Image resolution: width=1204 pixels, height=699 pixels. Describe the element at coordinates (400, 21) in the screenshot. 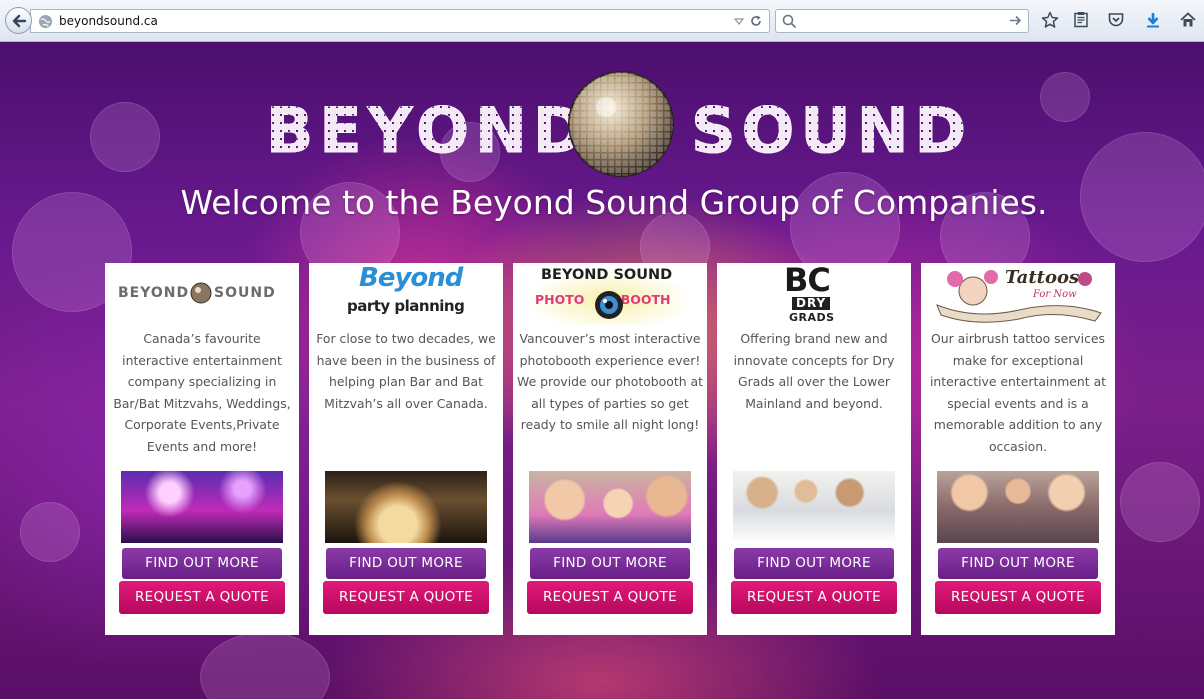

I see `address-bar: beyondsound.ca` at that location.